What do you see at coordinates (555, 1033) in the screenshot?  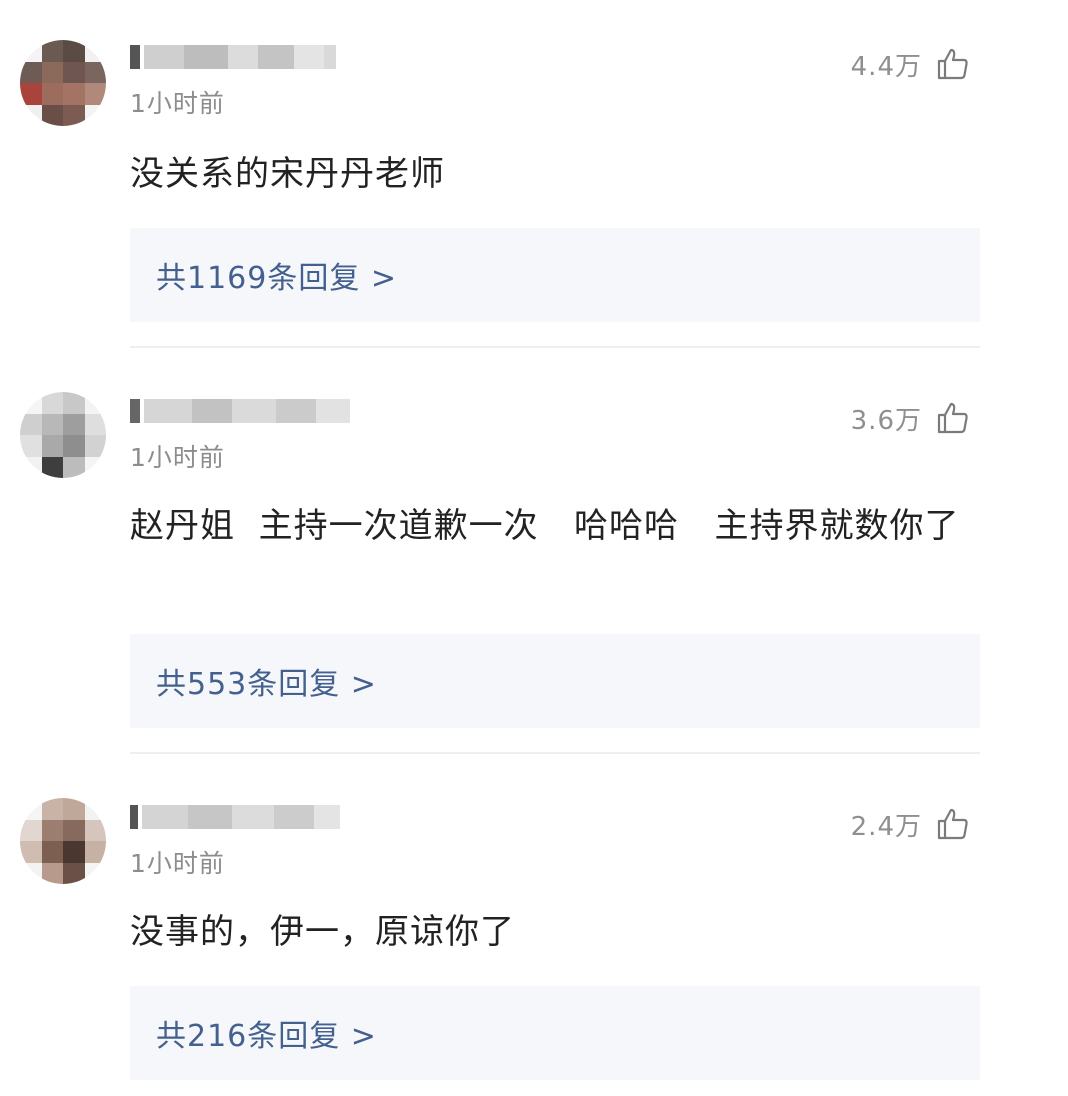 I see `view-replies-button: 共216条回复 >` at bounding box center [555, 1033].